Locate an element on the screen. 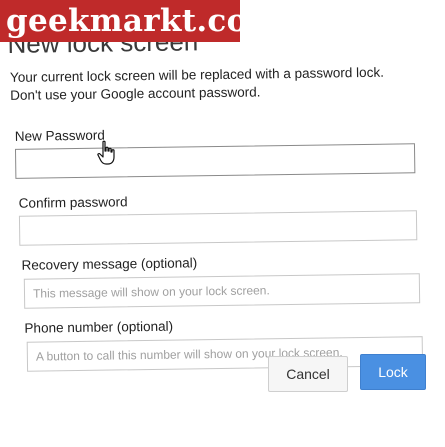 Image resolution: width=445 pixels, height=447 pixels. new-password-label: New Password is located at coordinates (59, 135).